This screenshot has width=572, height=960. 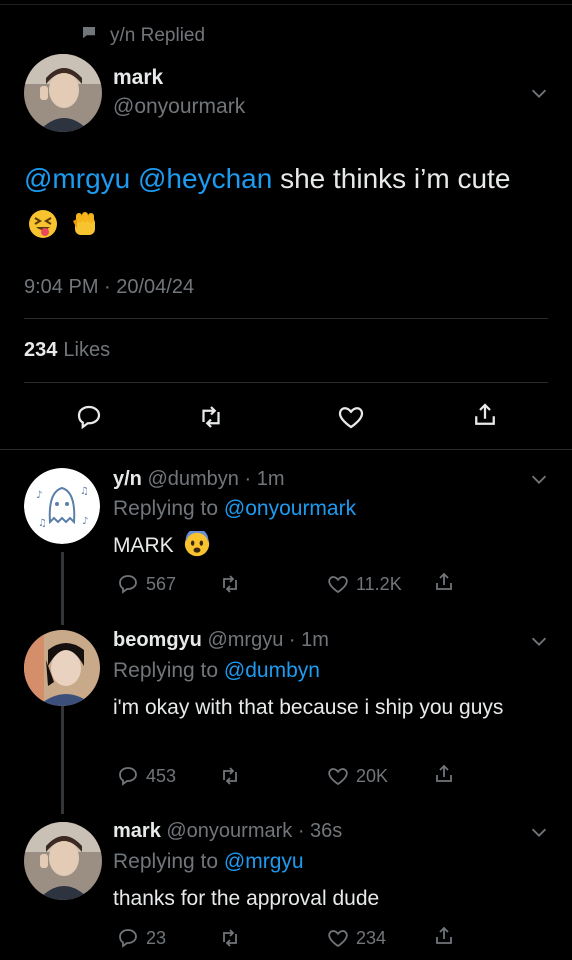 I want to click on author-handle: @onyourmark, so click(x=179, y=107).